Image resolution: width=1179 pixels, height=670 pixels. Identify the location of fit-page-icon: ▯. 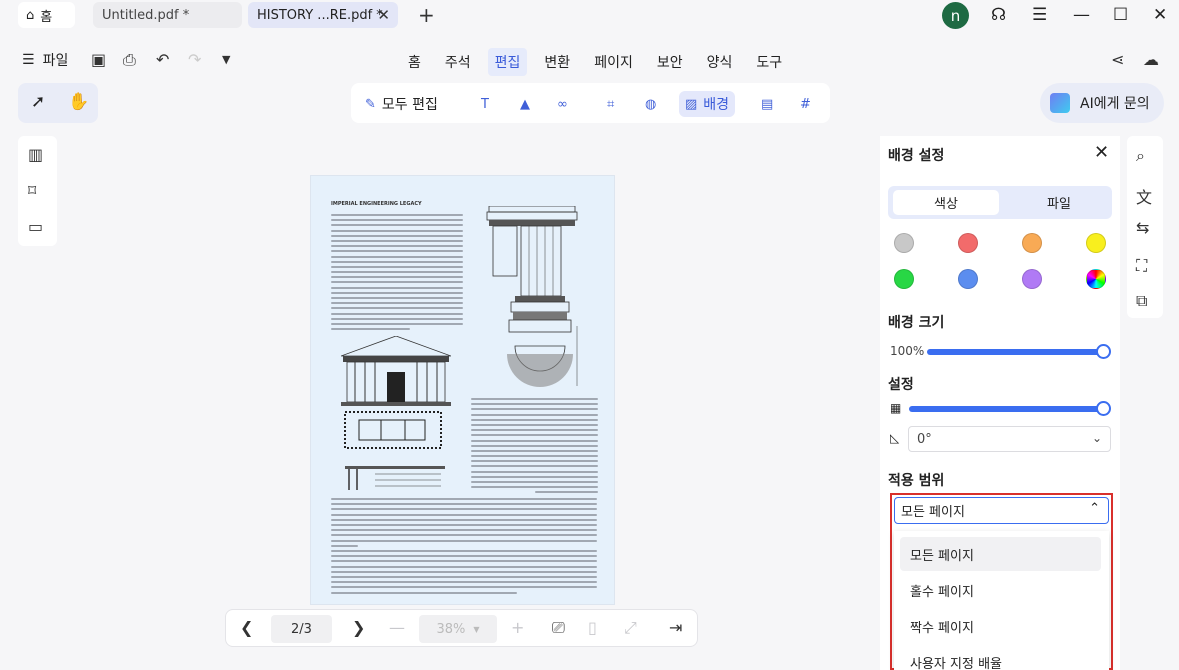
(592, 627).